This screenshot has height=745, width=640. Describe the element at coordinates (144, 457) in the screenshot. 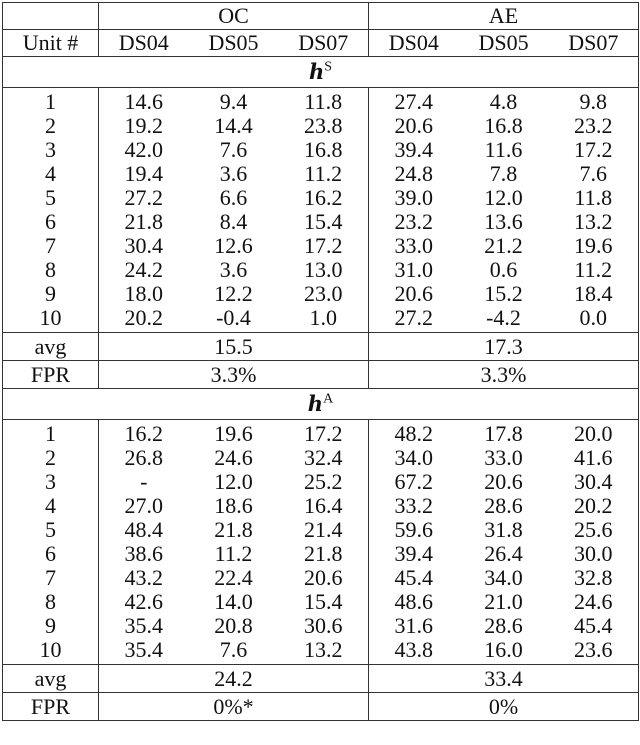

I see `value-cell: 26.8` at that location.